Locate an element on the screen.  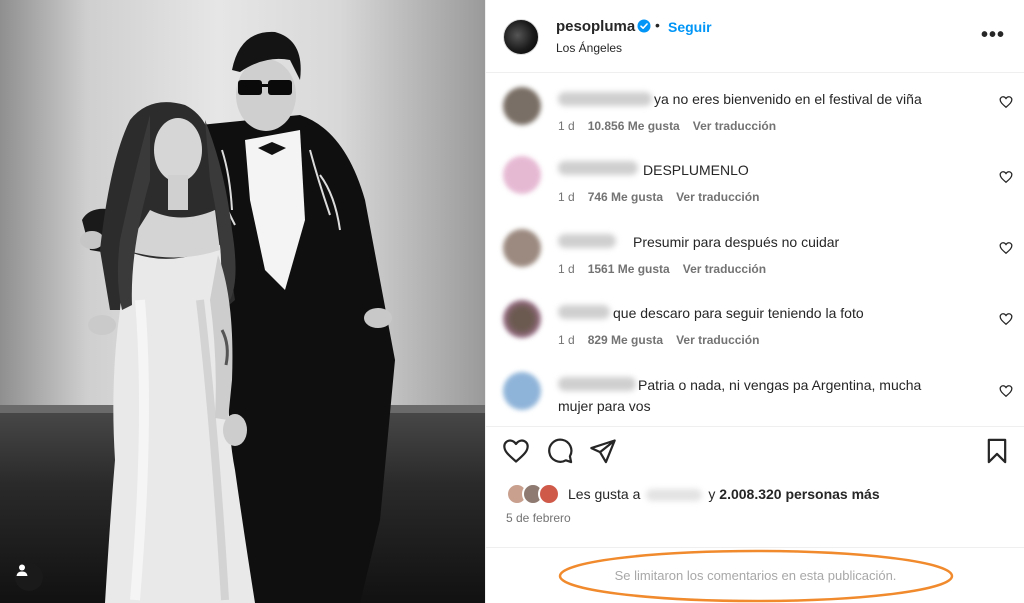
verified-badge-icon is located at coordinates (644, 28).